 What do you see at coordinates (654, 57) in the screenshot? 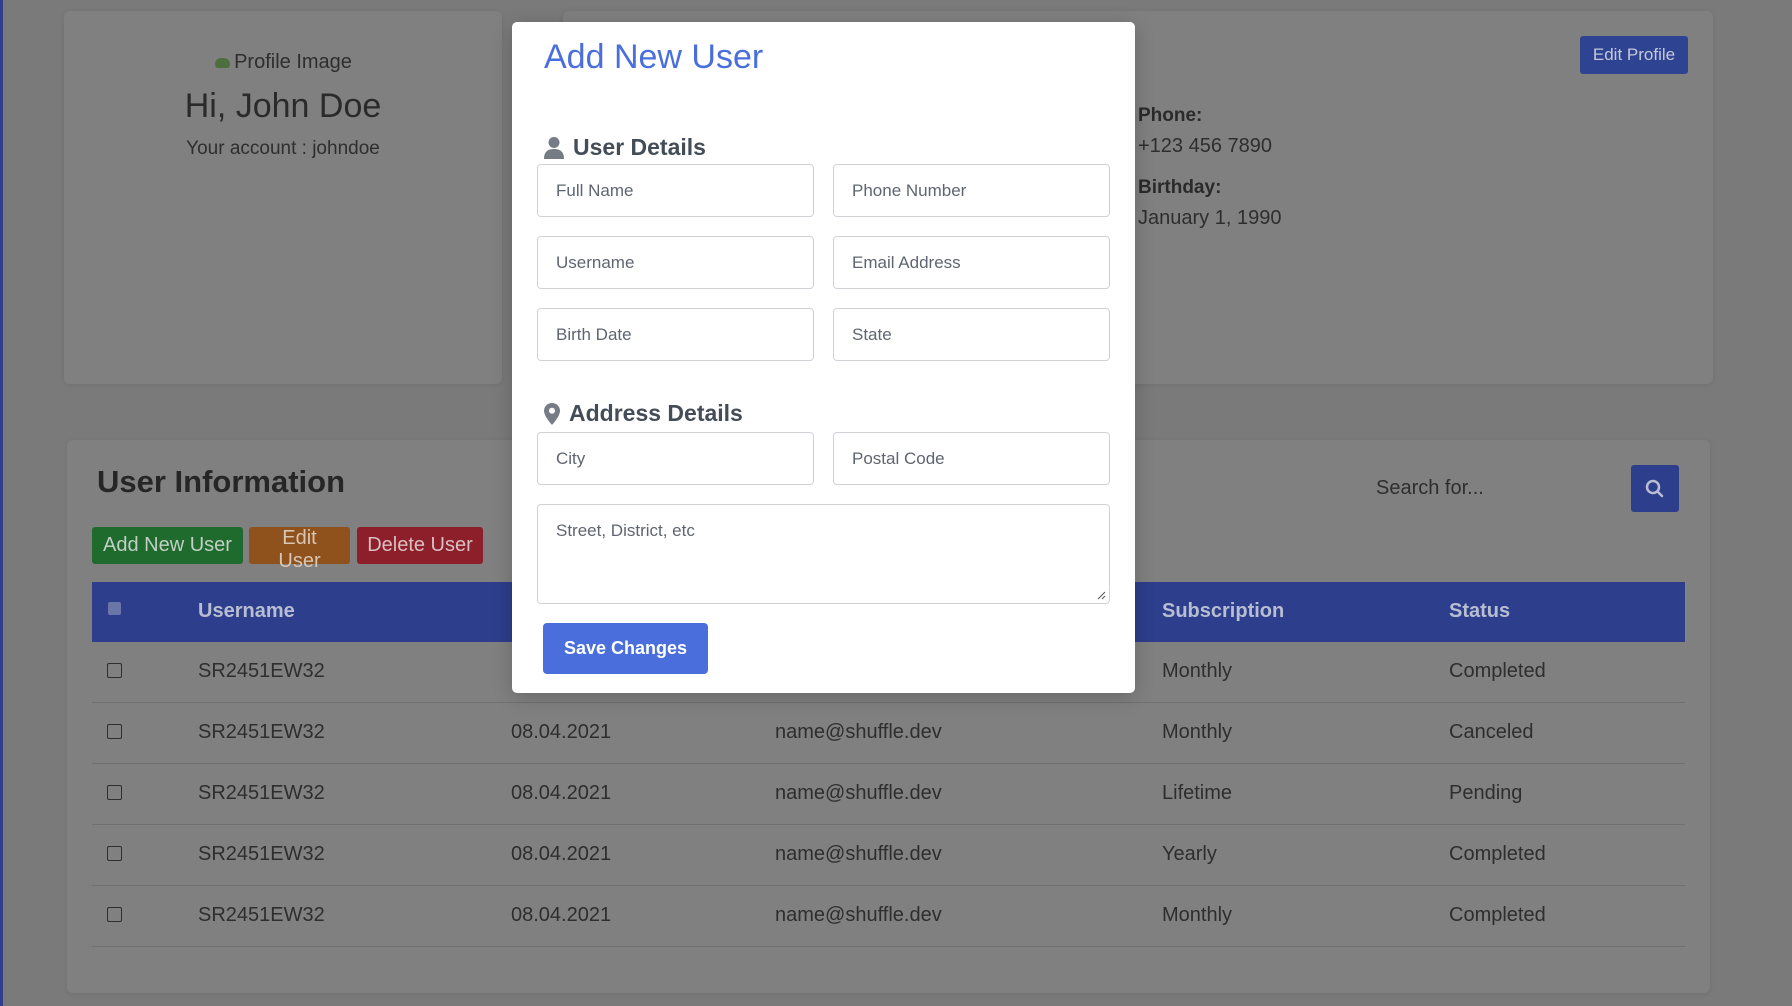
I see `modal-title: Add New User` at bounding box center [654, 57].